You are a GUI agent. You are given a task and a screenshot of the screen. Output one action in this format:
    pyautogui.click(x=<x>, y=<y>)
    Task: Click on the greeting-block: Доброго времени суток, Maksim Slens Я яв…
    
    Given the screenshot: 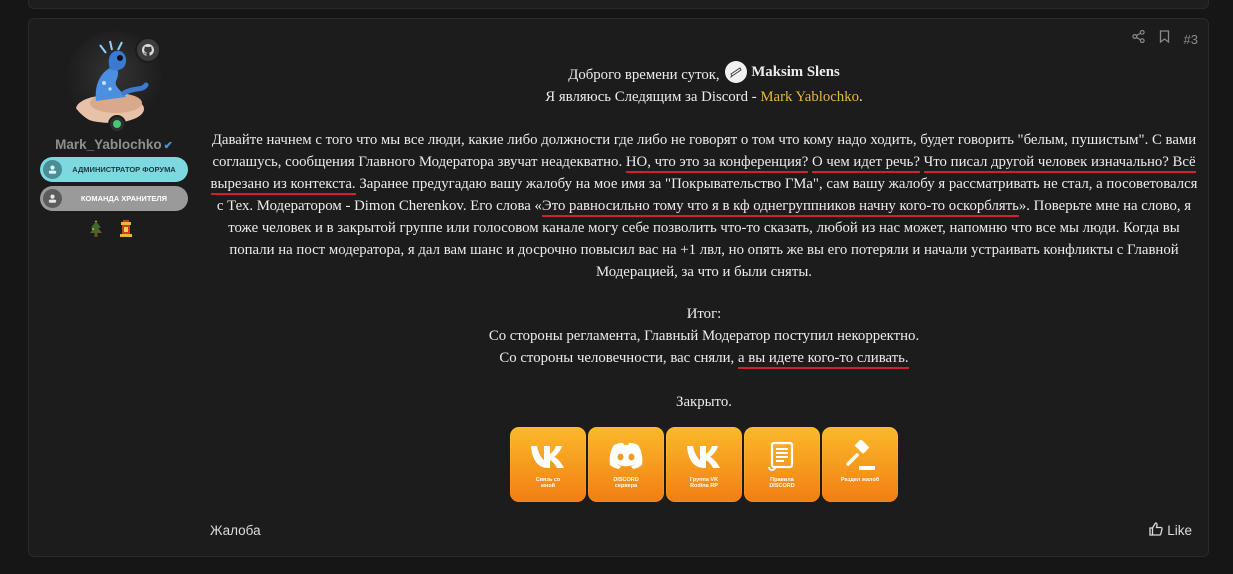 What is the action you would take?
    pyautogui.click(x=704, y=84)
    